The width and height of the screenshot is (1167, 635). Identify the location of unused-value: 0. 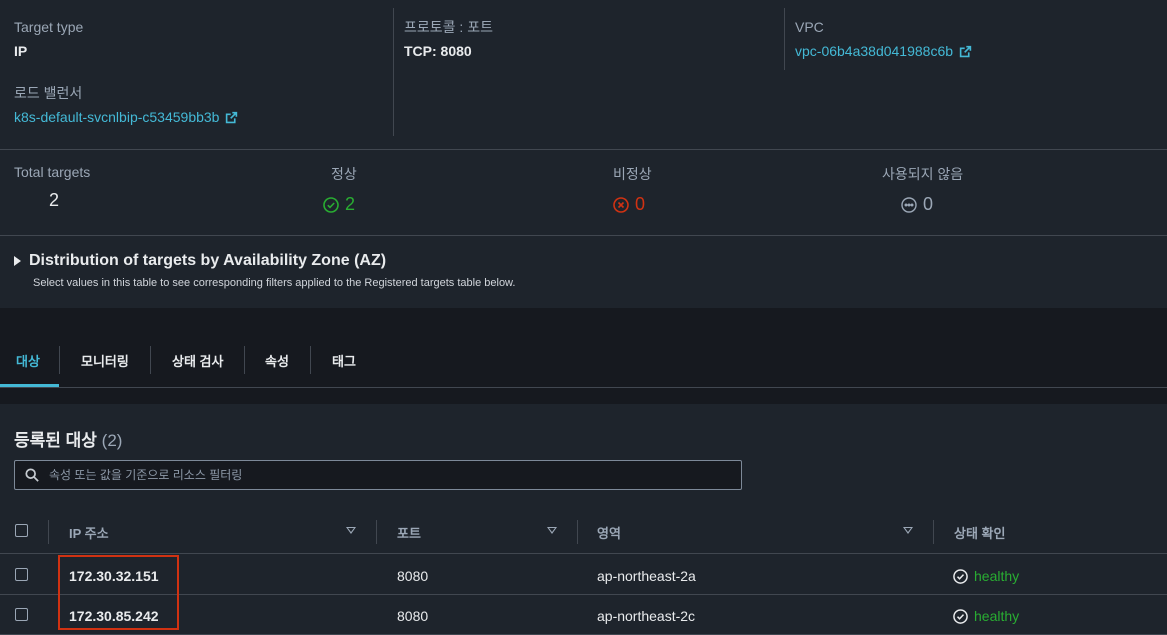
(932, 204).